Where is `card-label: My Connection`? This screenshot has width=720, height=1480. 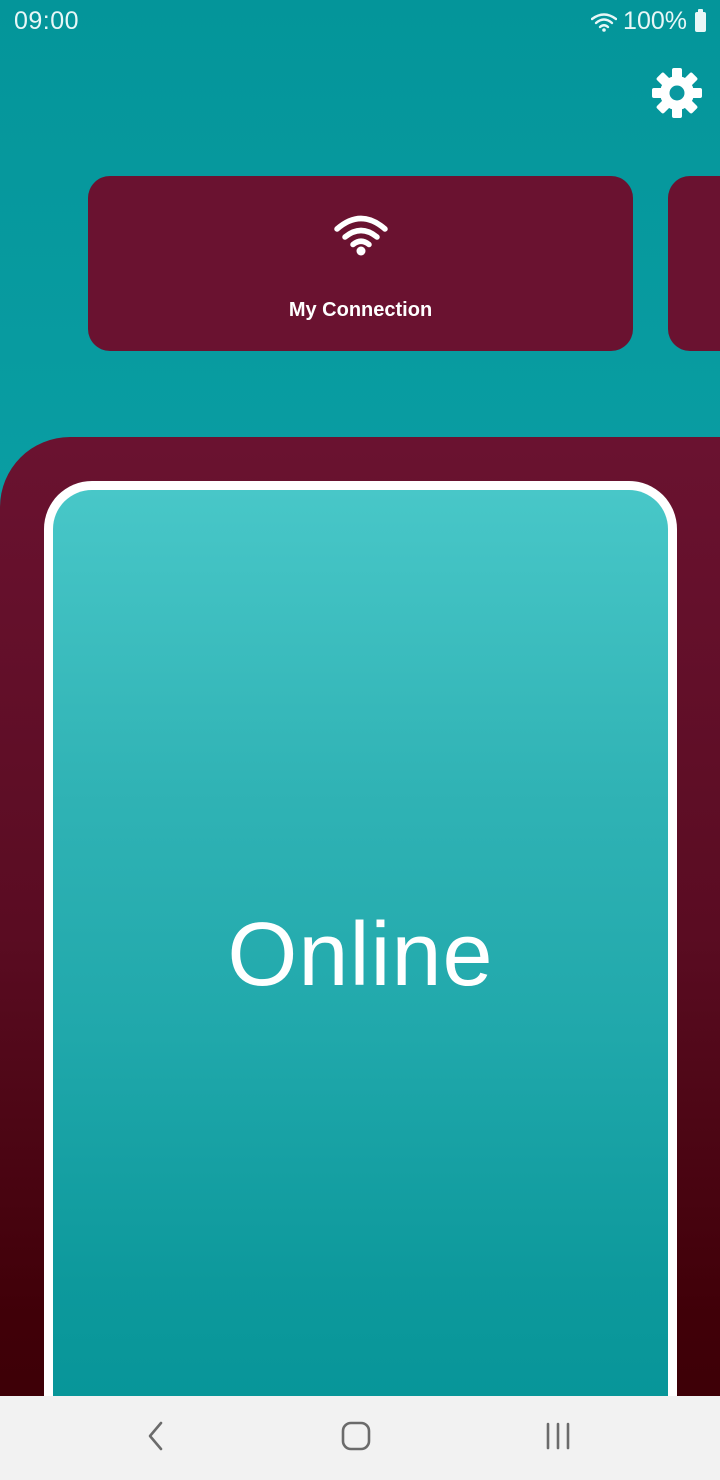
card-label: My Connection is located at coordinates (360, 310).